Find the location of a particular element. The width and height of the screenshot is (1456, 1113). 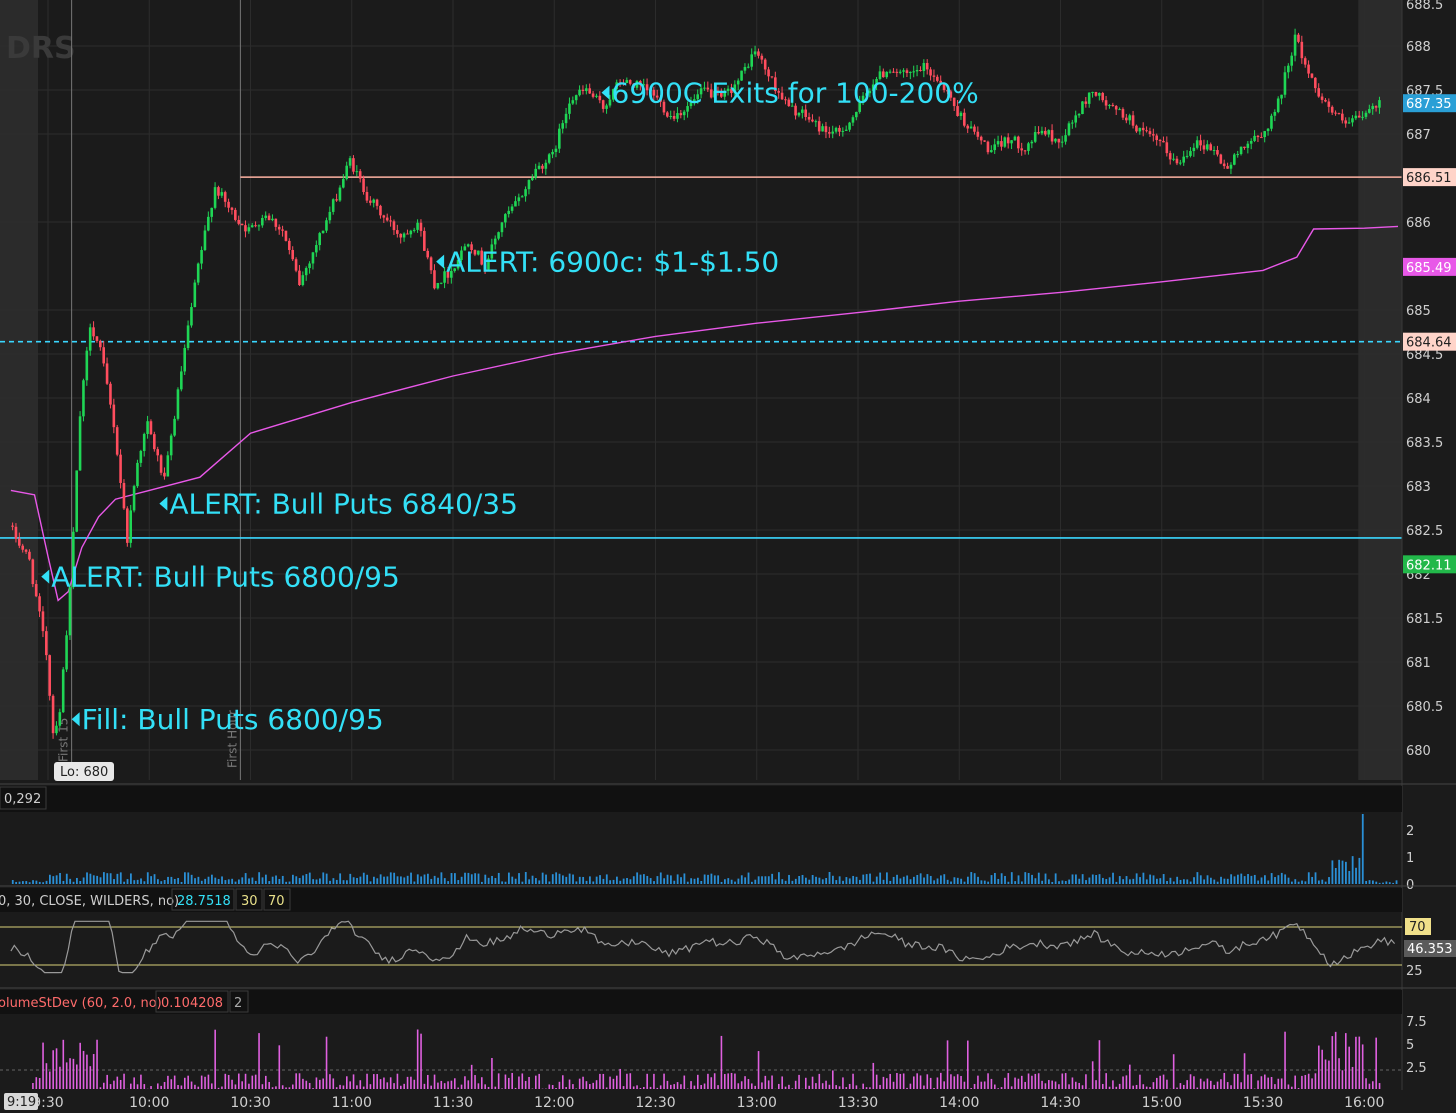

price-badge-label: 687.35 is located at coordinates (1429, 104).